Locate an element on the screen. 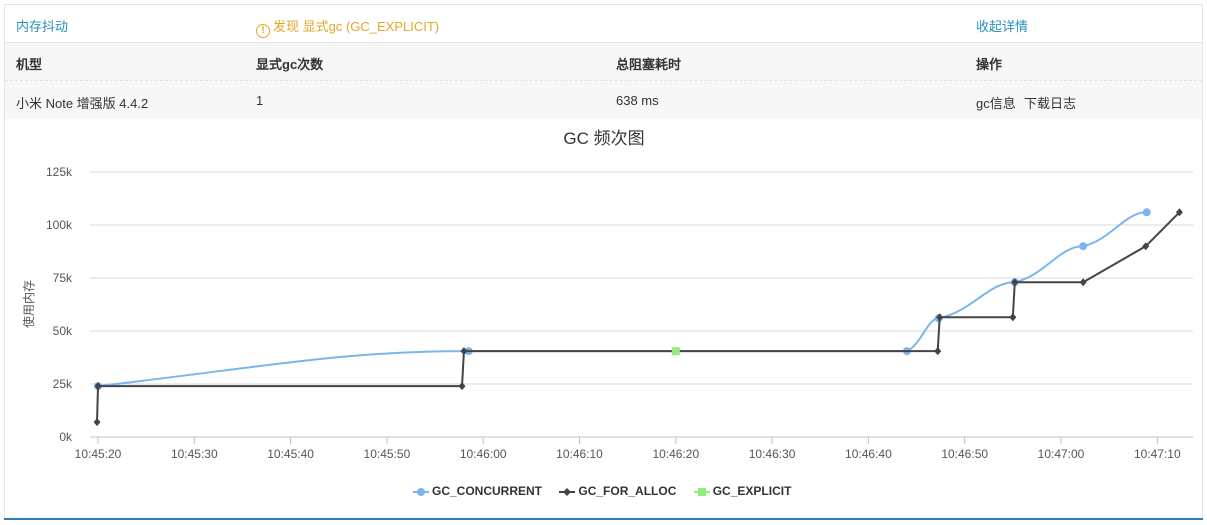 The height and width of the screenshot is (525, 1207). legend-label: GC_EXPLICIT is located at coordinates (752, 491).